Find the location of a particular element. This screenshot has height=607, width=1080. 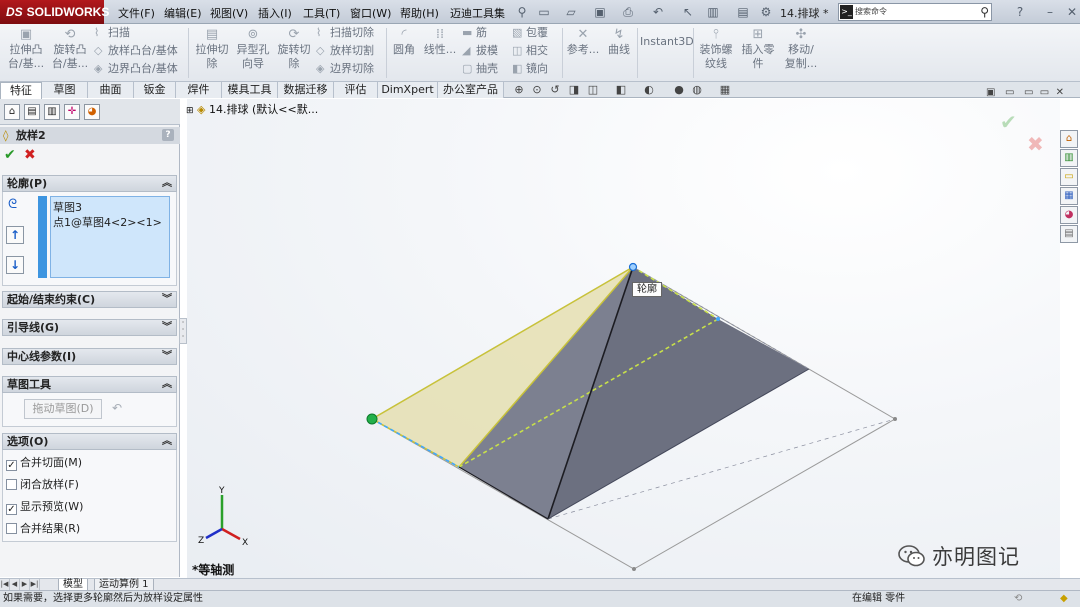

fillet-button: ◜ 圆角 is located at coordinates (404, 42).